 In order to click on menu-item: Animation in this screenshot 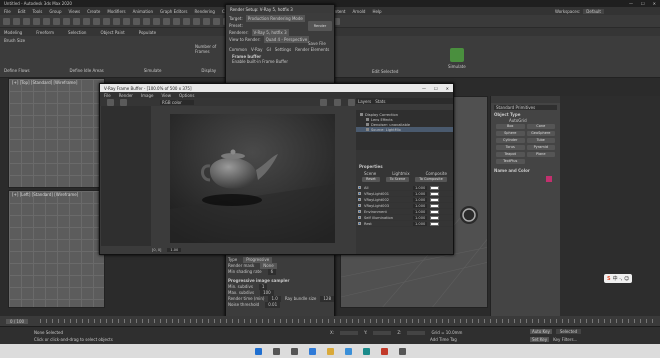, I will do `click(143, 11)`.